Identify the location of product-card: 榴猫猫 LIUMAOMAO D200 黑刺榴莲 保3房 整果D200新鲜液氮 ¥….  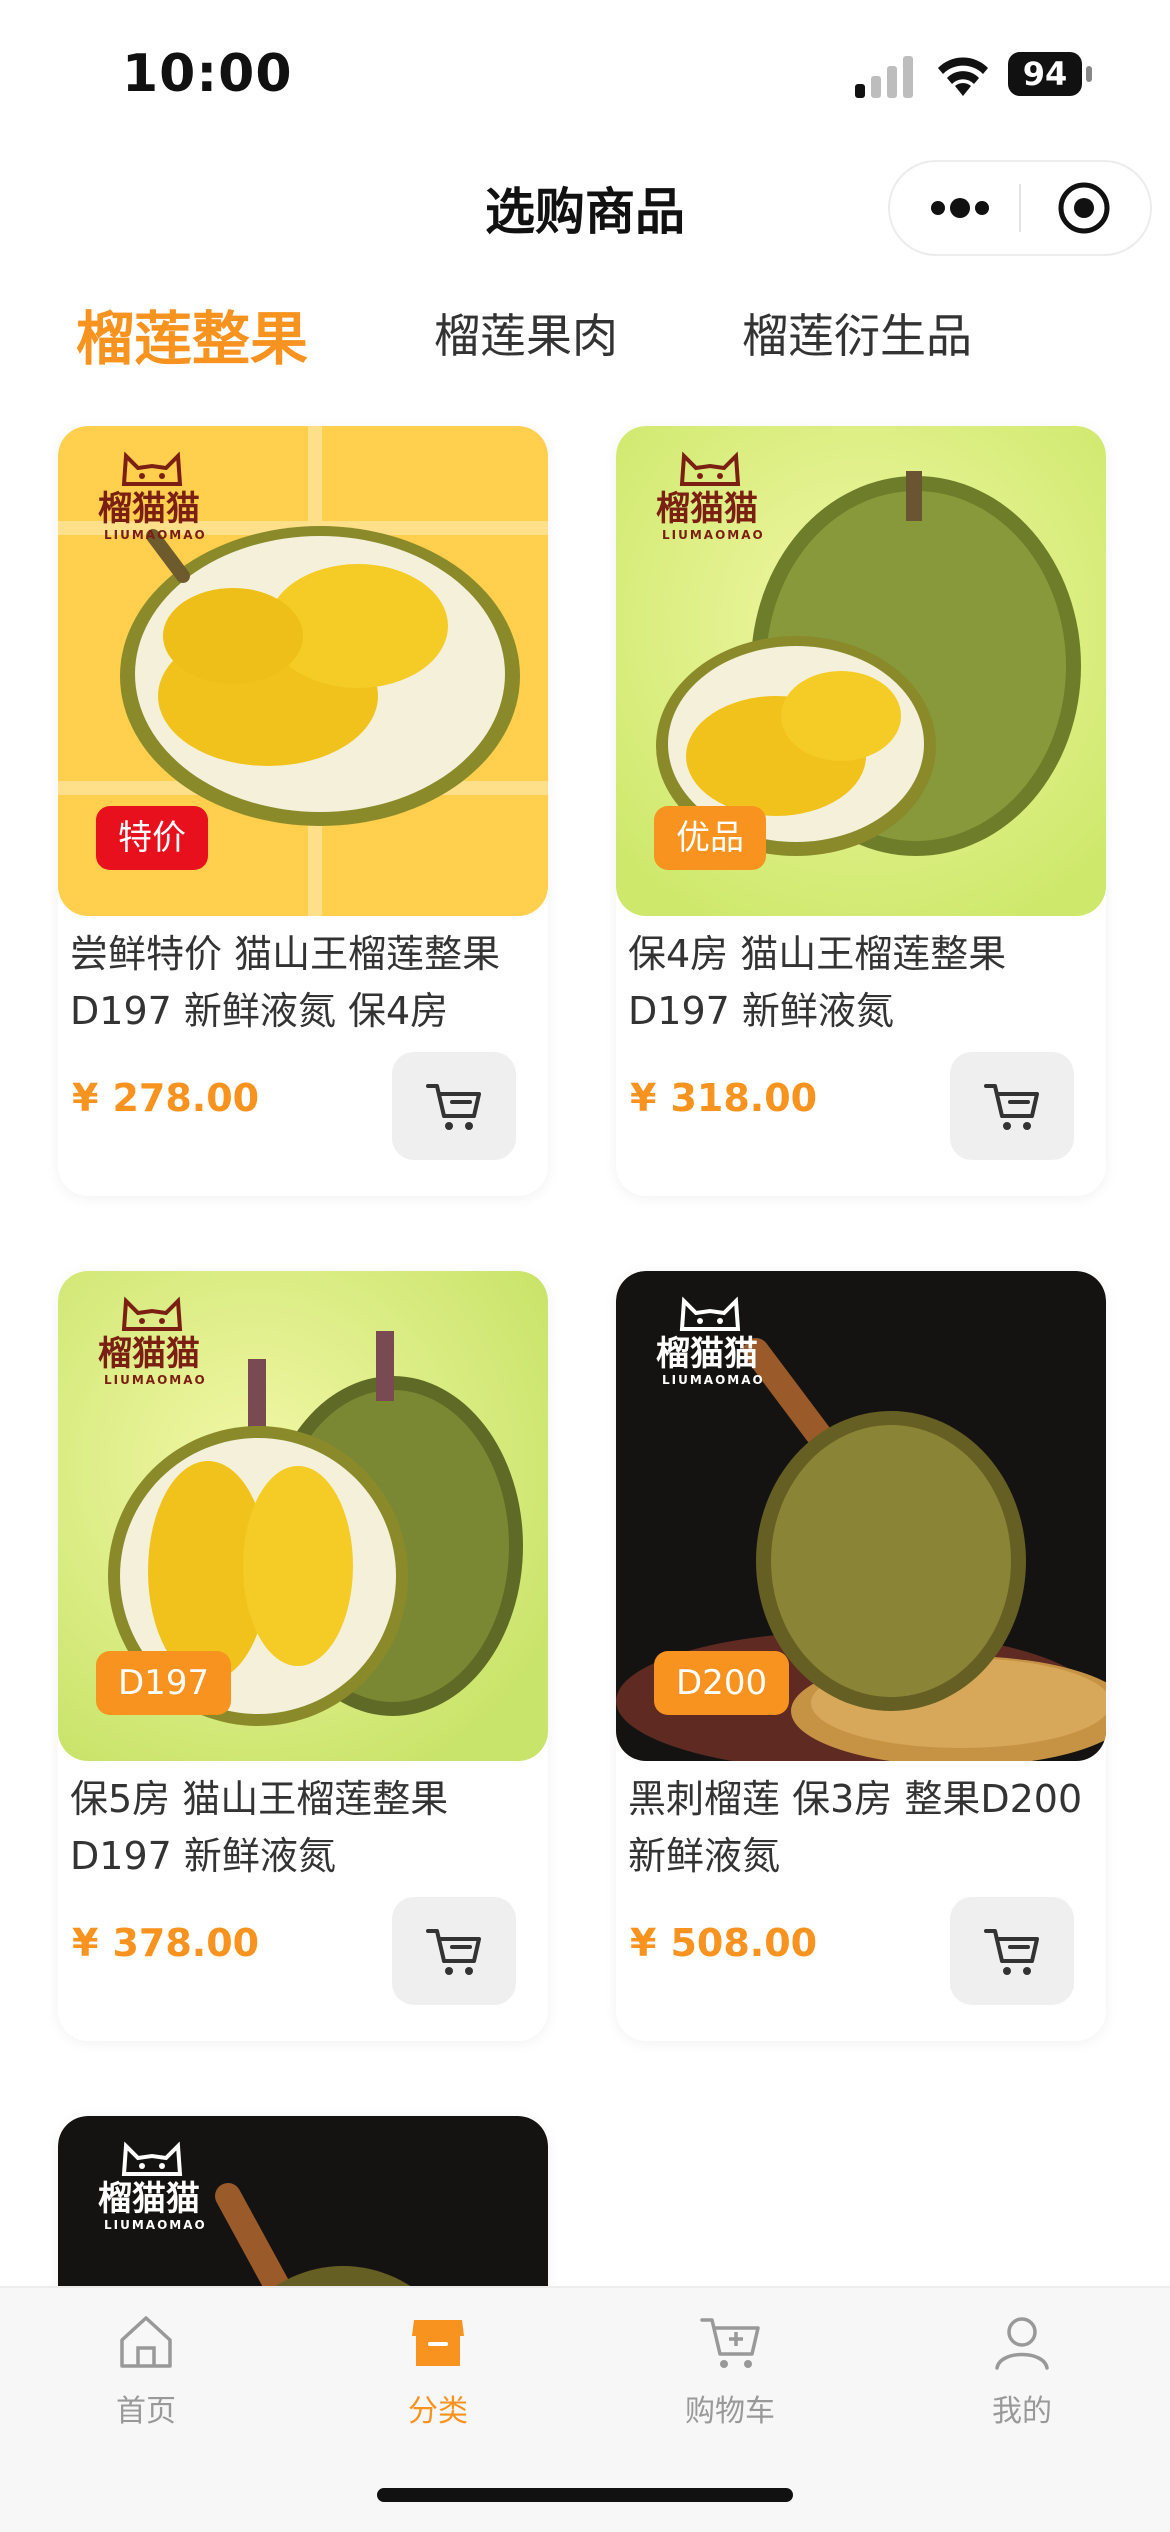
(861, 1656).